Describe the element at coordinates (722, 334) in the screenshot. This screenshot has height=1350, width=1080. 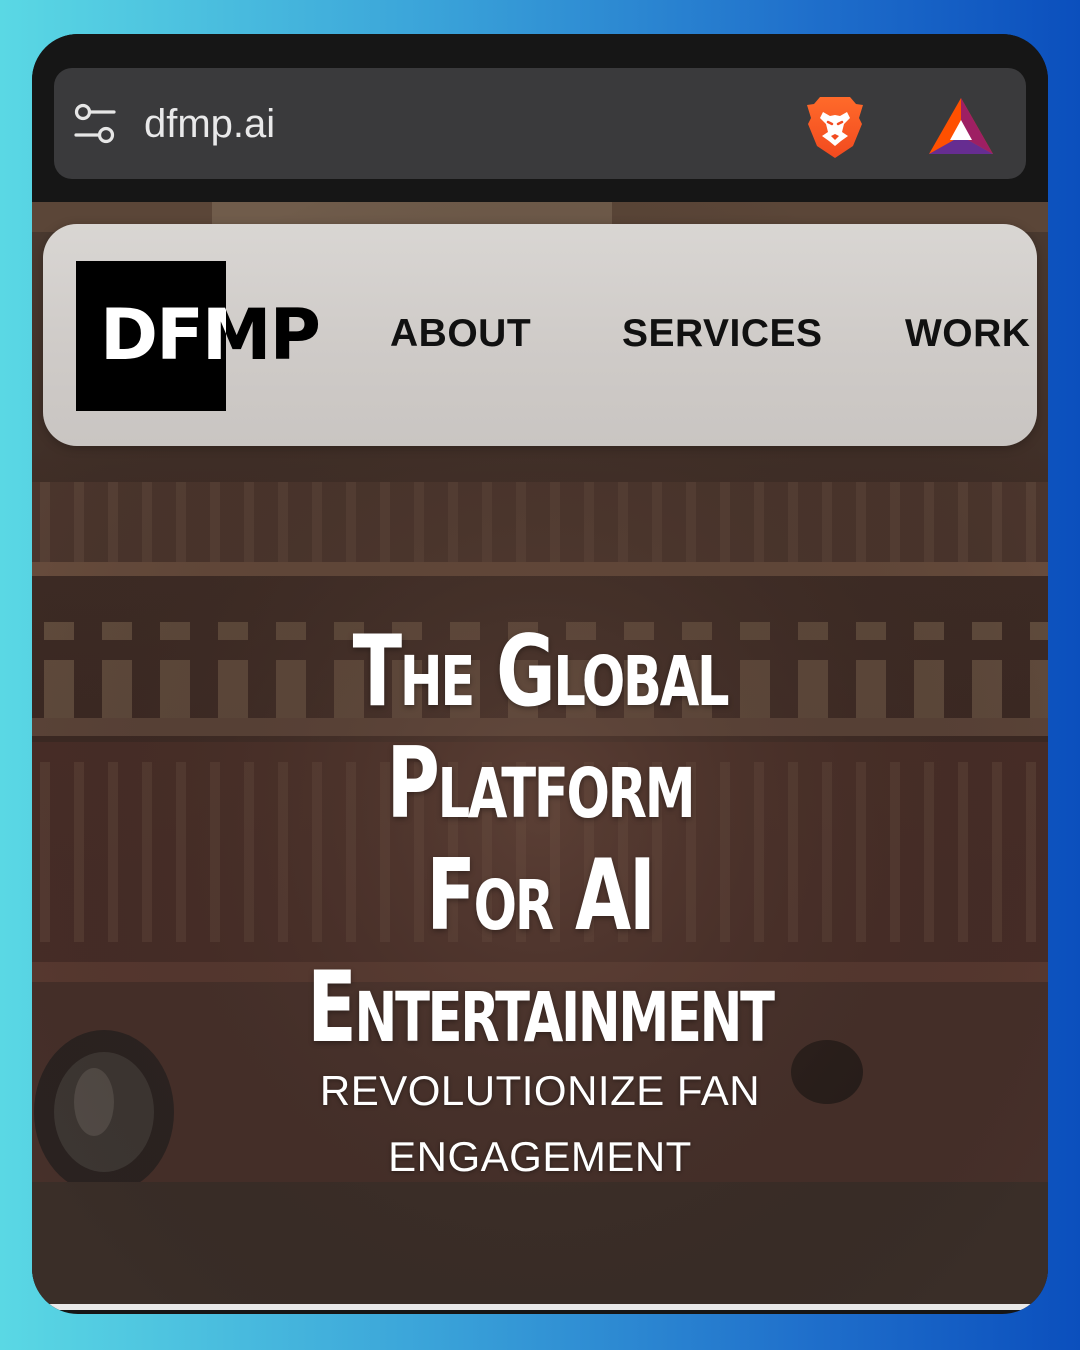
I see `nav-link-services: SERVICES` at that location.